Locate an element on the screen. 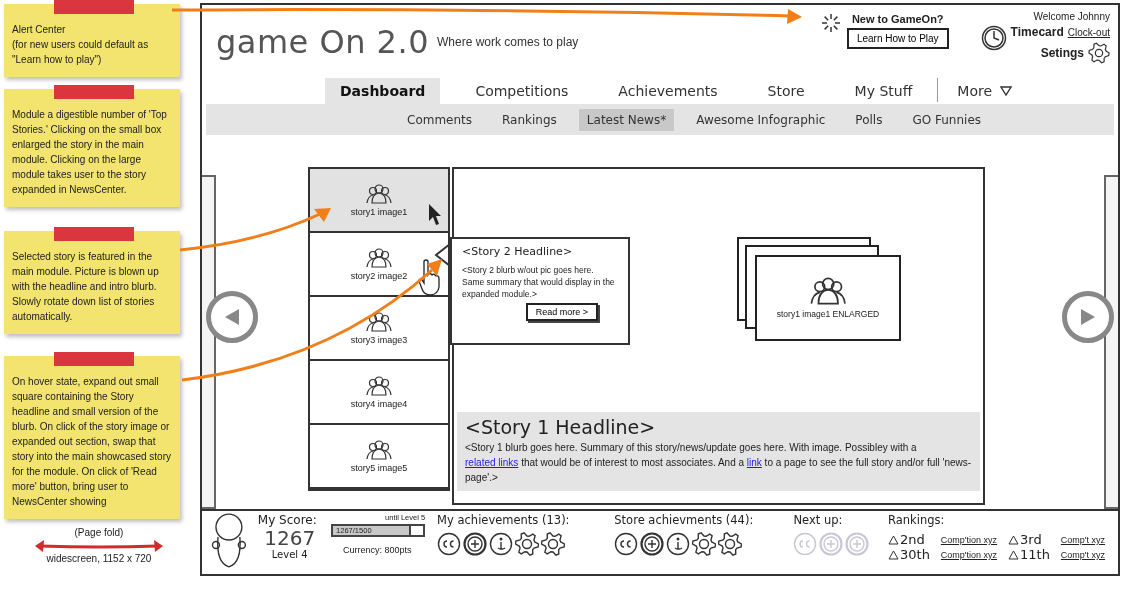 The width and height of the screenshot is (1129, 593). subnav-tab: GO Funnies is located at coordinates (946, 119).